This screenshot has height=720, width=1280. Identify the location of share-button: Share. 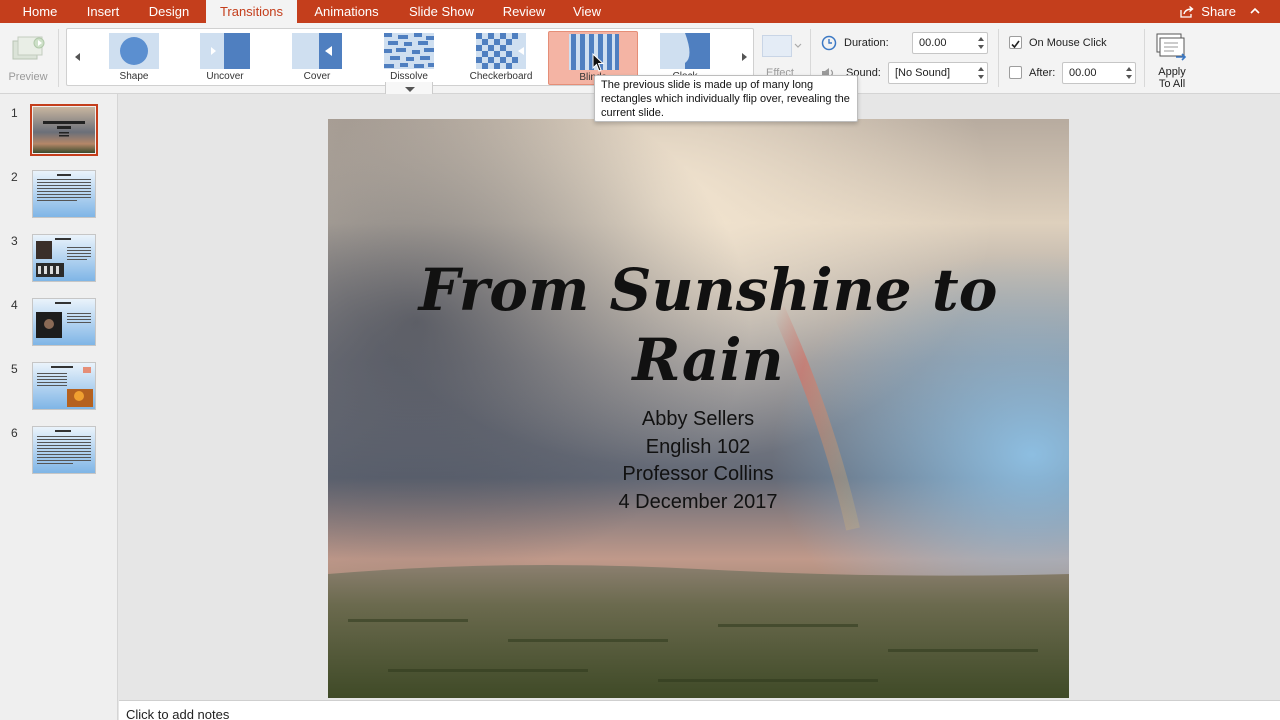
(1208, 11).